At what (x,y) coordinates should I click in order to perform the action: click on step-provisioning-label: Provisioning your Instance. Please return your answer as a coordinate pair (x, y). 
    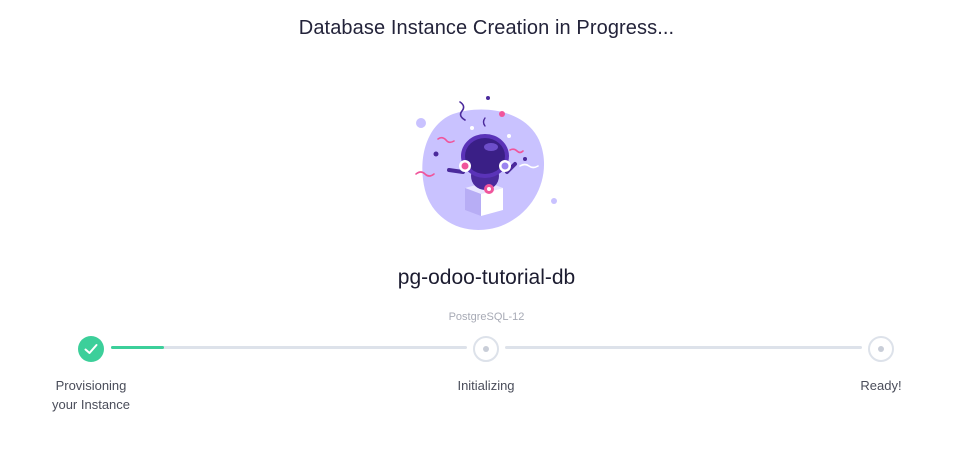
    Looking at the image, I should click on (91, 395).